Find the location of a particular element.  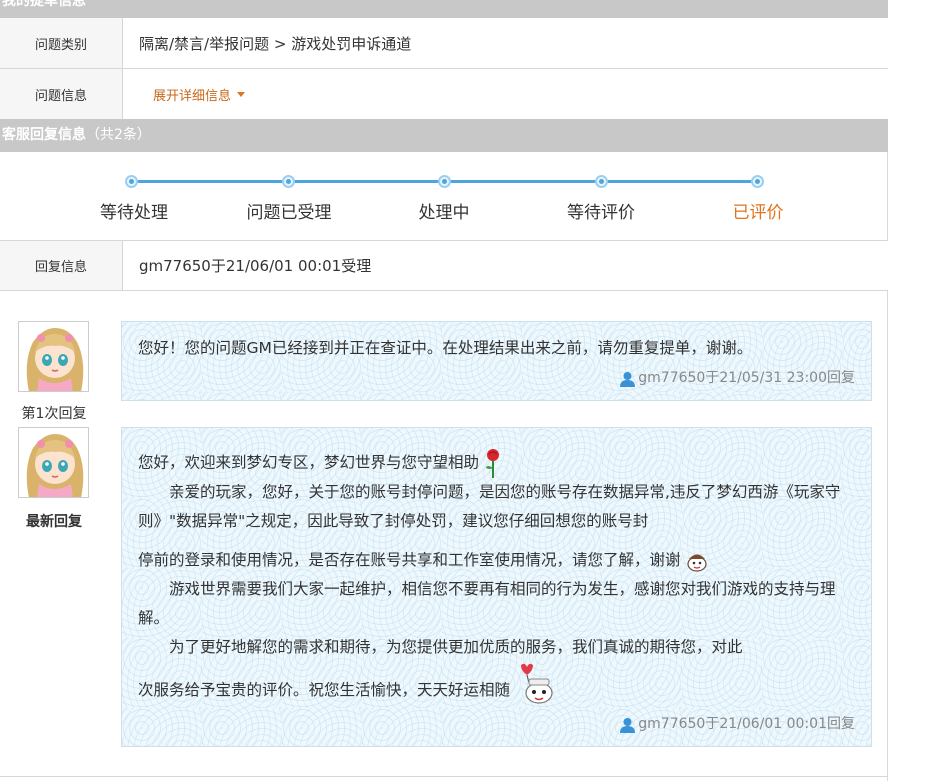

waving-mascot-icon is located at coordinates (536, 683).